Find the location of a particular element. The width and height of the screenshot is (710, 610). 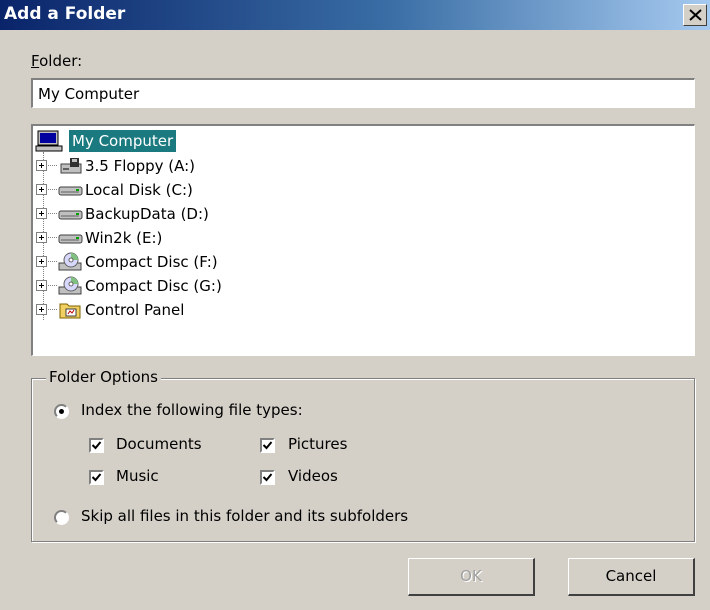

index-file-types-label: Index the following file types: is located at coordinates (192, 410).